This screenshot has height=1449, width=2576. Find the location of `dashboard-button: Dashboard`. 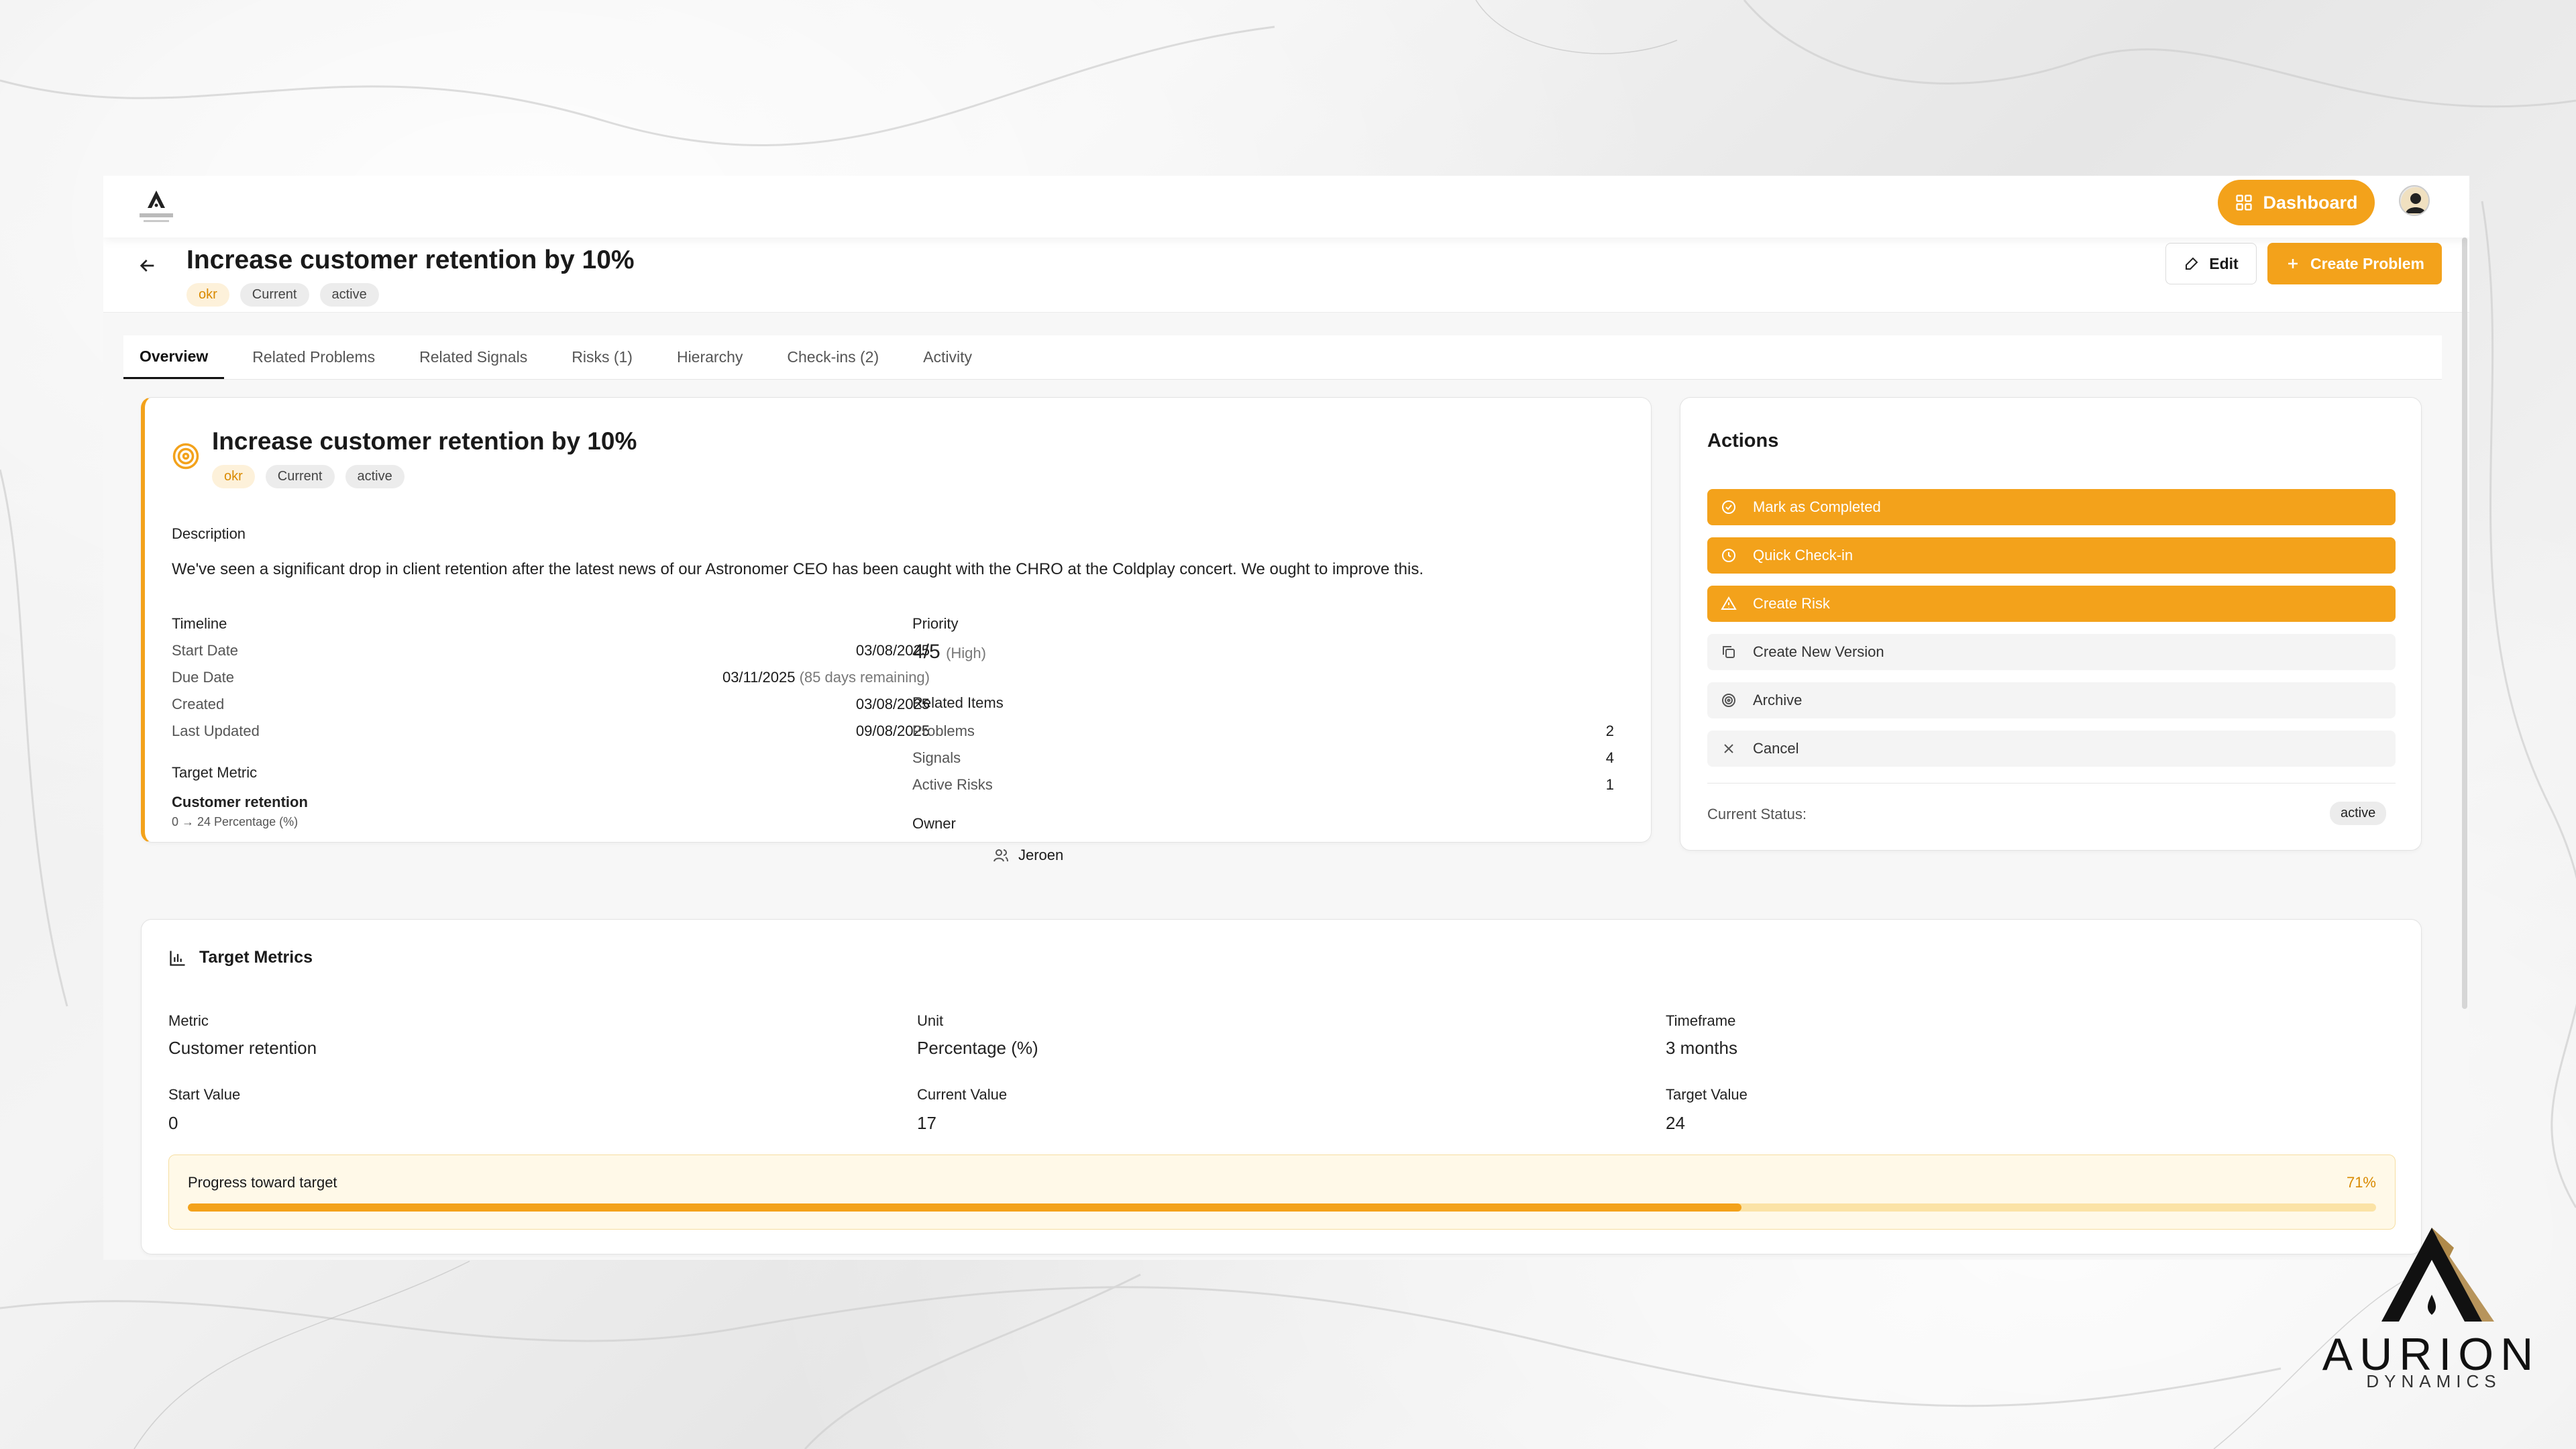

dashboard-button: Dashboard is located at coordinates (2296, 202).